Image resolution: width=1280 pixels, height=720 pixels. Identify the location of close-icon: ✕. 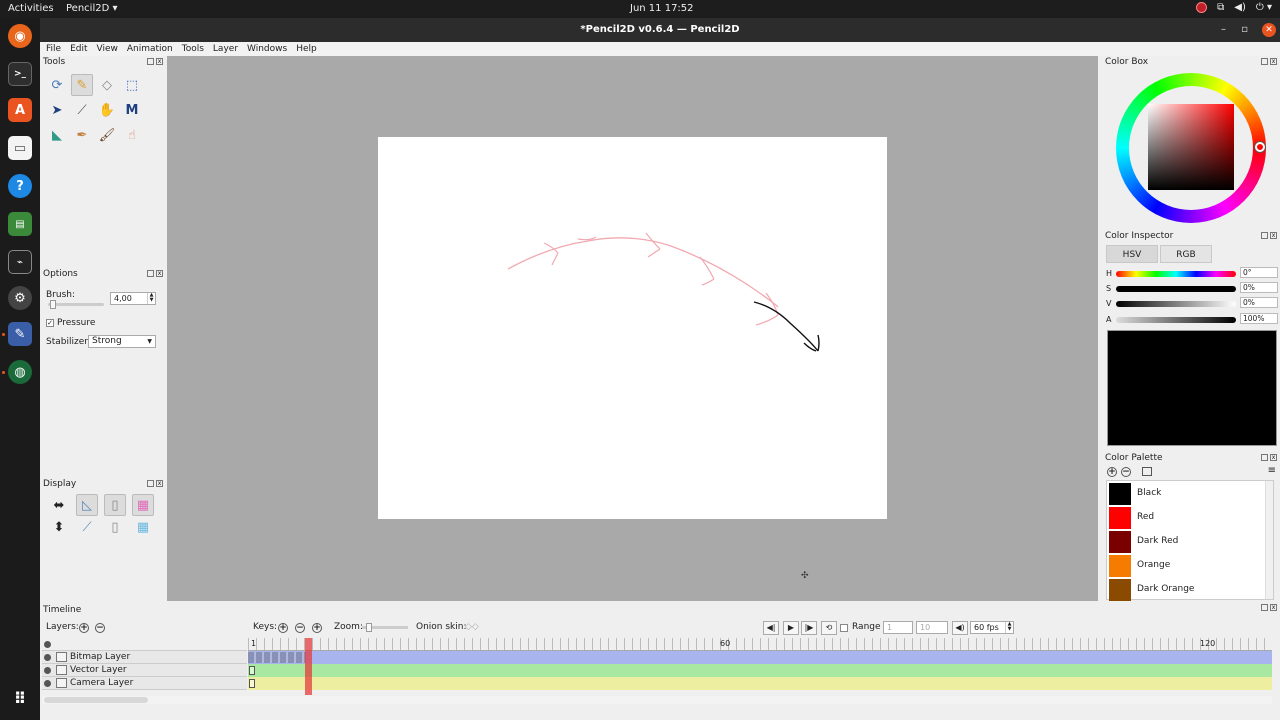
(1269, 30).